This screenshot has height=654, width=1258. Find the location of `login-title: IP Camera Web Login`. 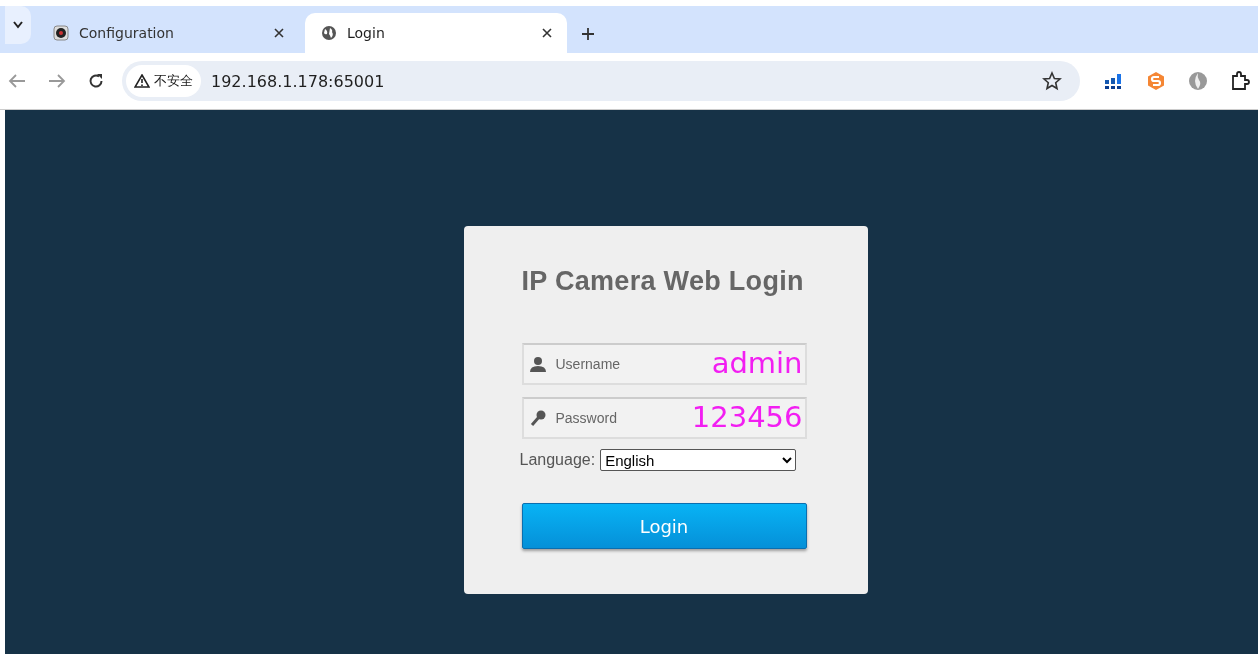

login-title: IP Camera Web Login is located at coordinates (663, 281).